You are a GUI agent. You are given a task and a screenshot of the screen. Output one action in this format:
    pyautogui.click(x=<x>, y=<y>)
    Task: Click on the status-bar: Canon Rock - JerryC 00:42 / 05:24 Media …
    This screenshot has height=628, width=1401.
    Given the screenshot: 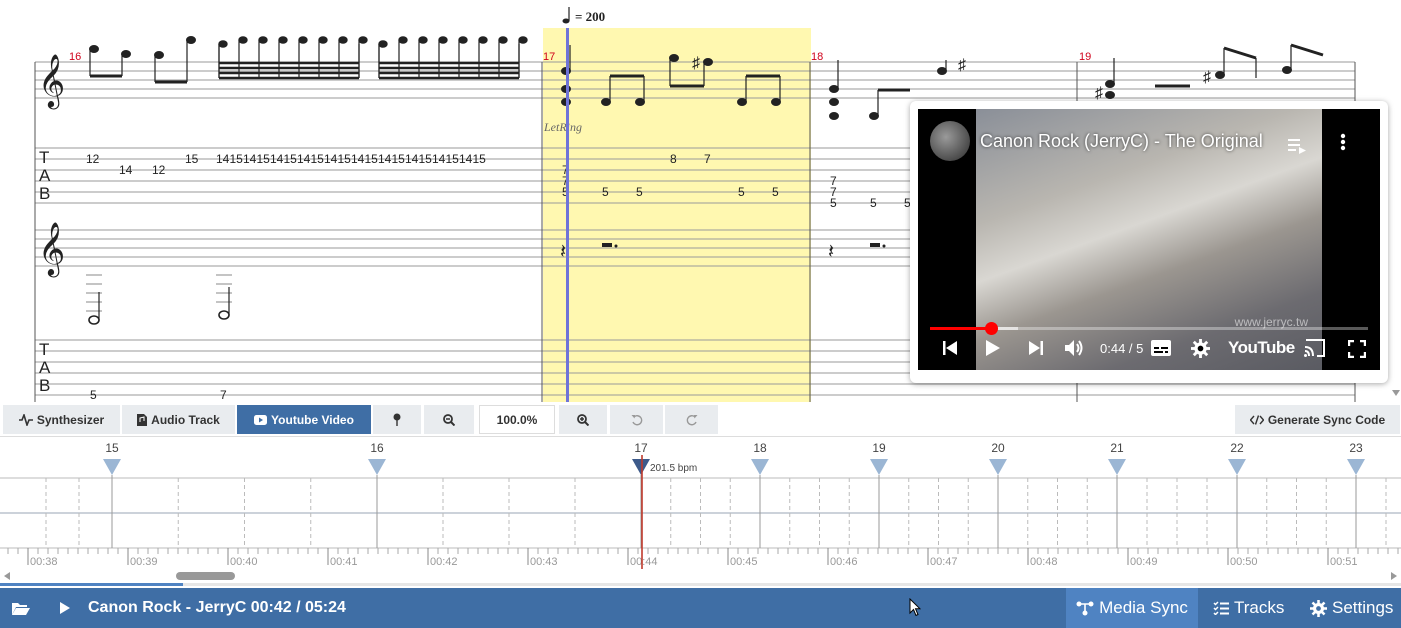 What is the action you would take?
    pyautogui.click(x=700, y=608)
    